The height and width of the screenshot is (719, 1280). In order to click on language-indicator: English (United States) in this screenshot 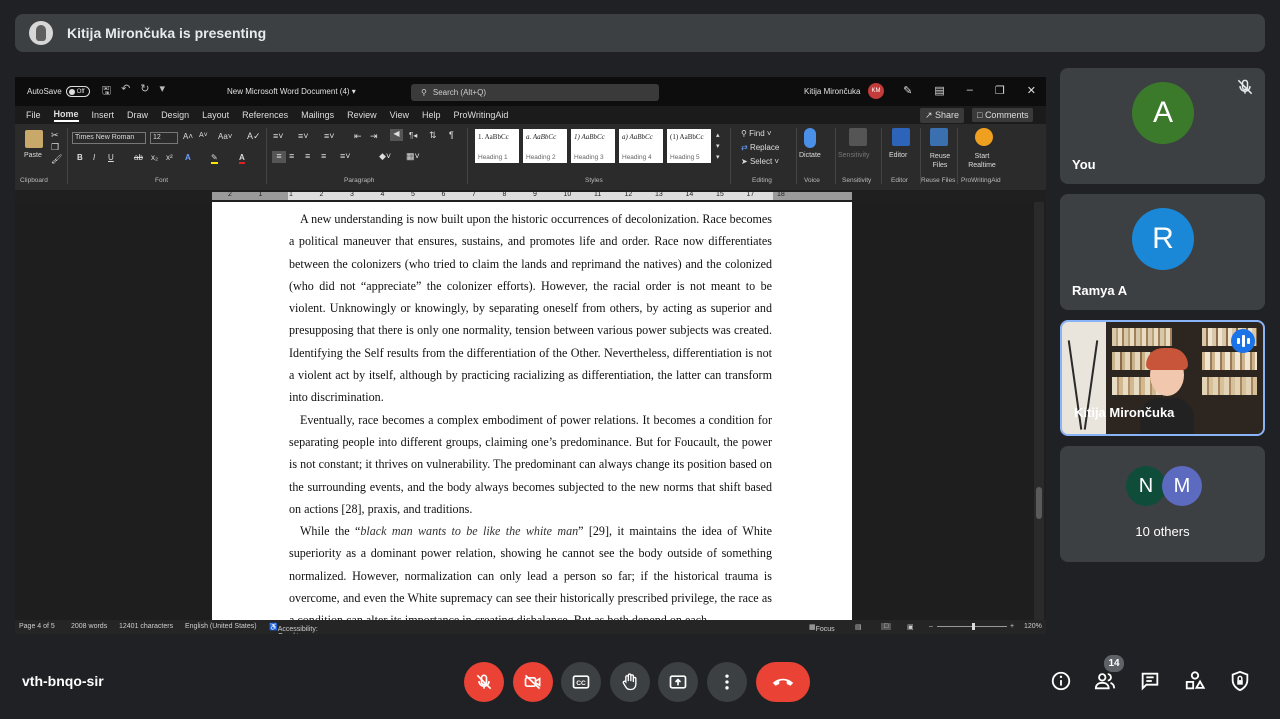, I will do `click(221, 626)`.